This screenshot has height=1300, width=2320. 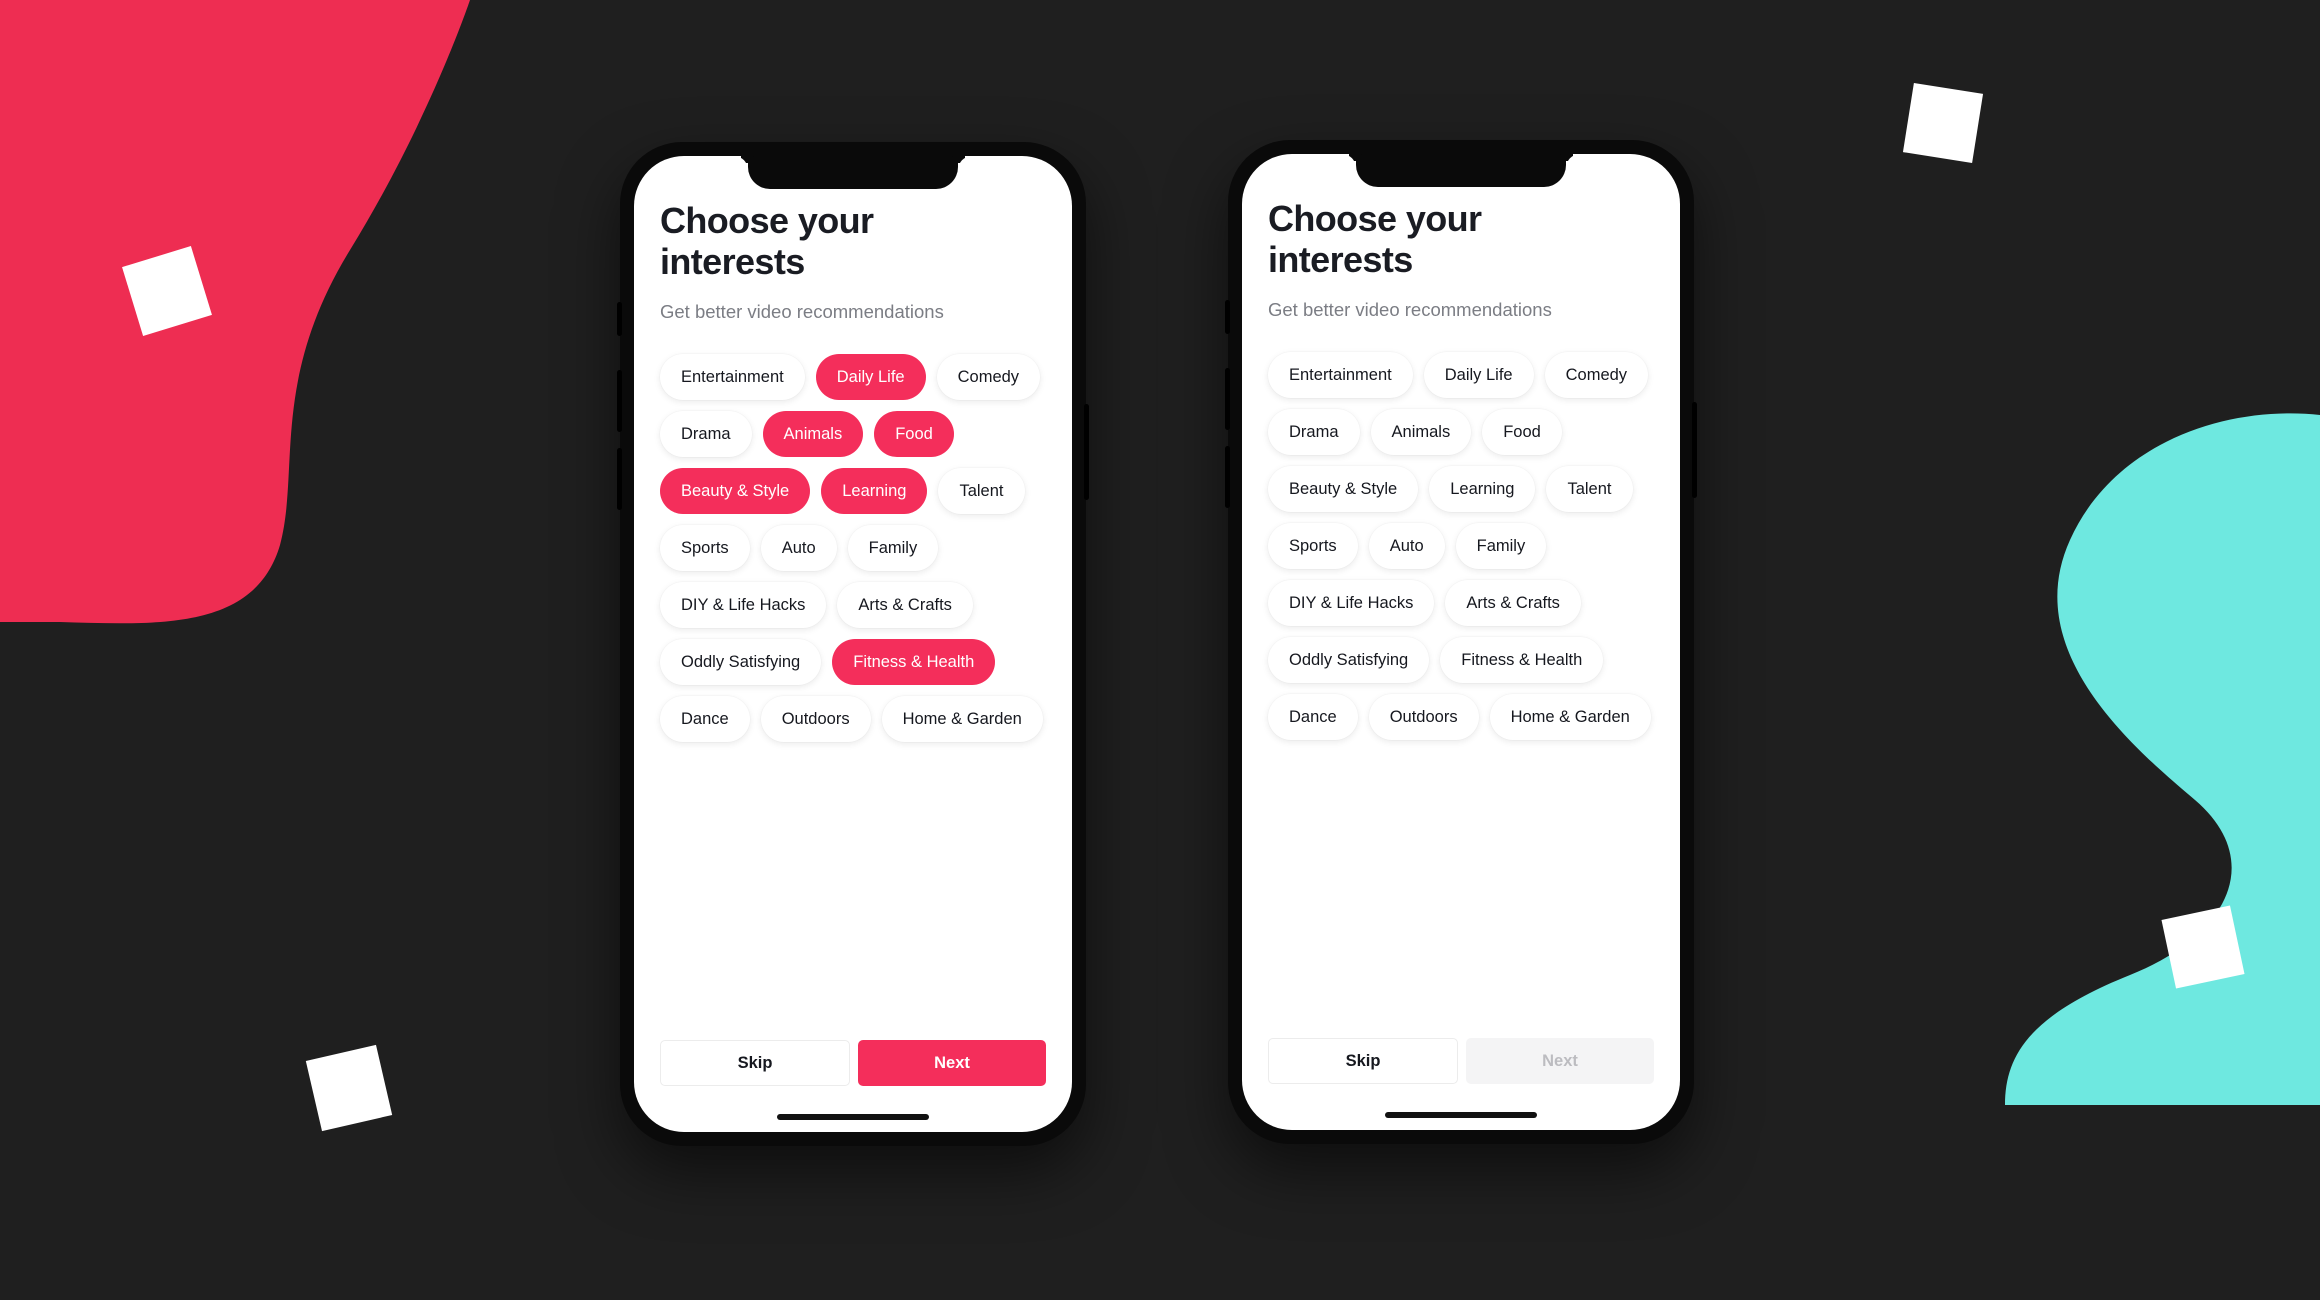 I want to click on square-top-left-icon, so click(x=167, y=291).